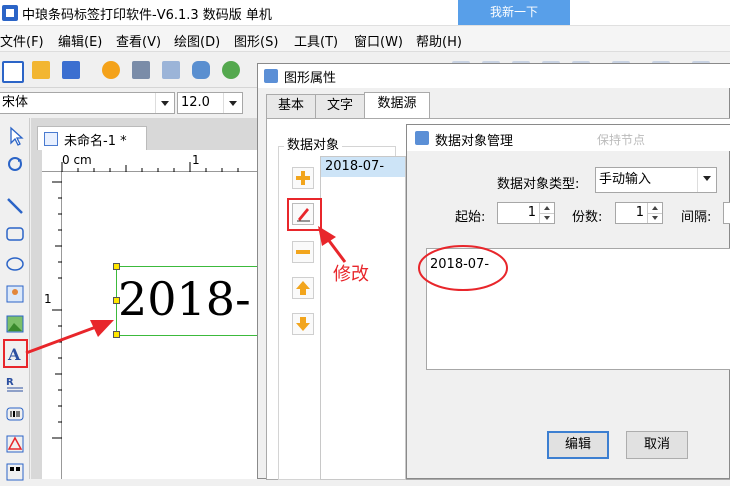  I want to click on start-spinner: 1, so click(526, 213).